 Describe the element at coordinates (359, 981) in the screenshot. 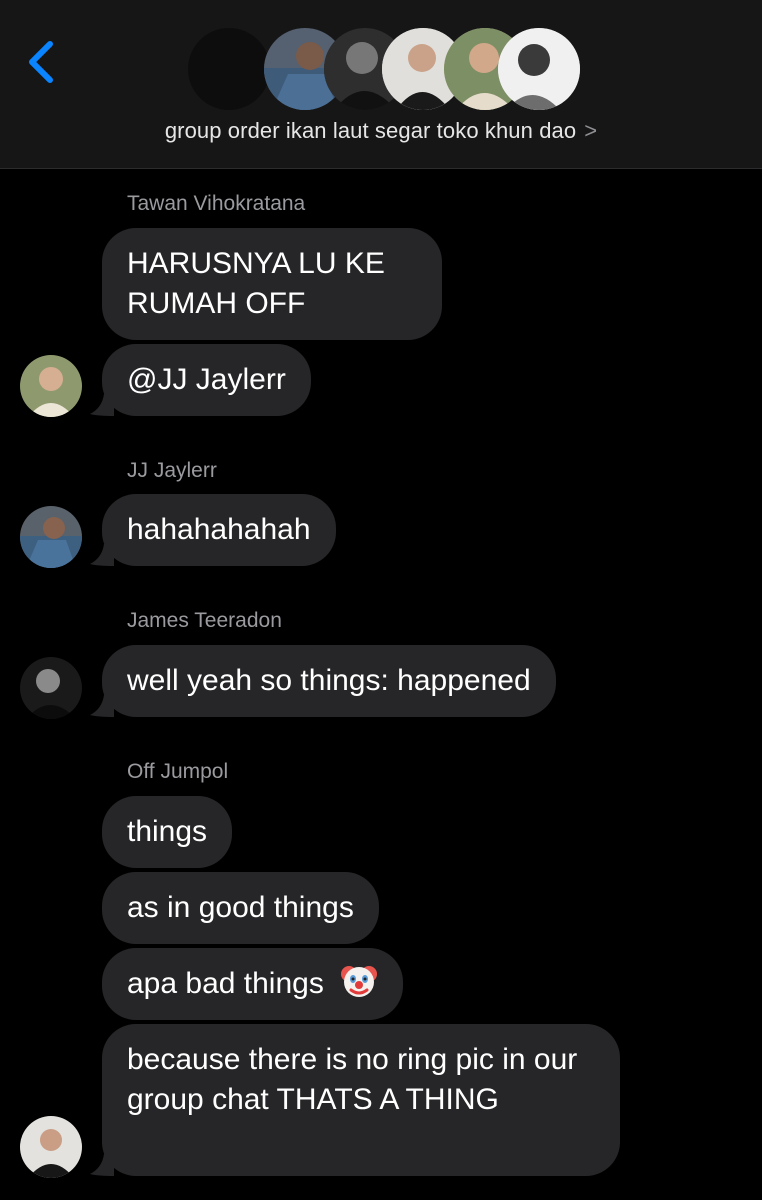

I see `clown-face-emoji-icon` at that location.